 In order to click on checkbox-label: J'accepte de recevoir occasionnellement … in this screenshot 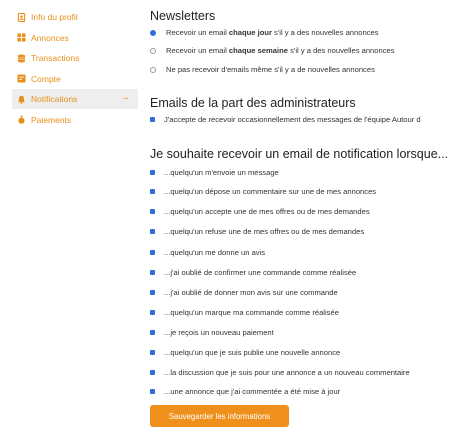, I will do `click(292, 119)`.